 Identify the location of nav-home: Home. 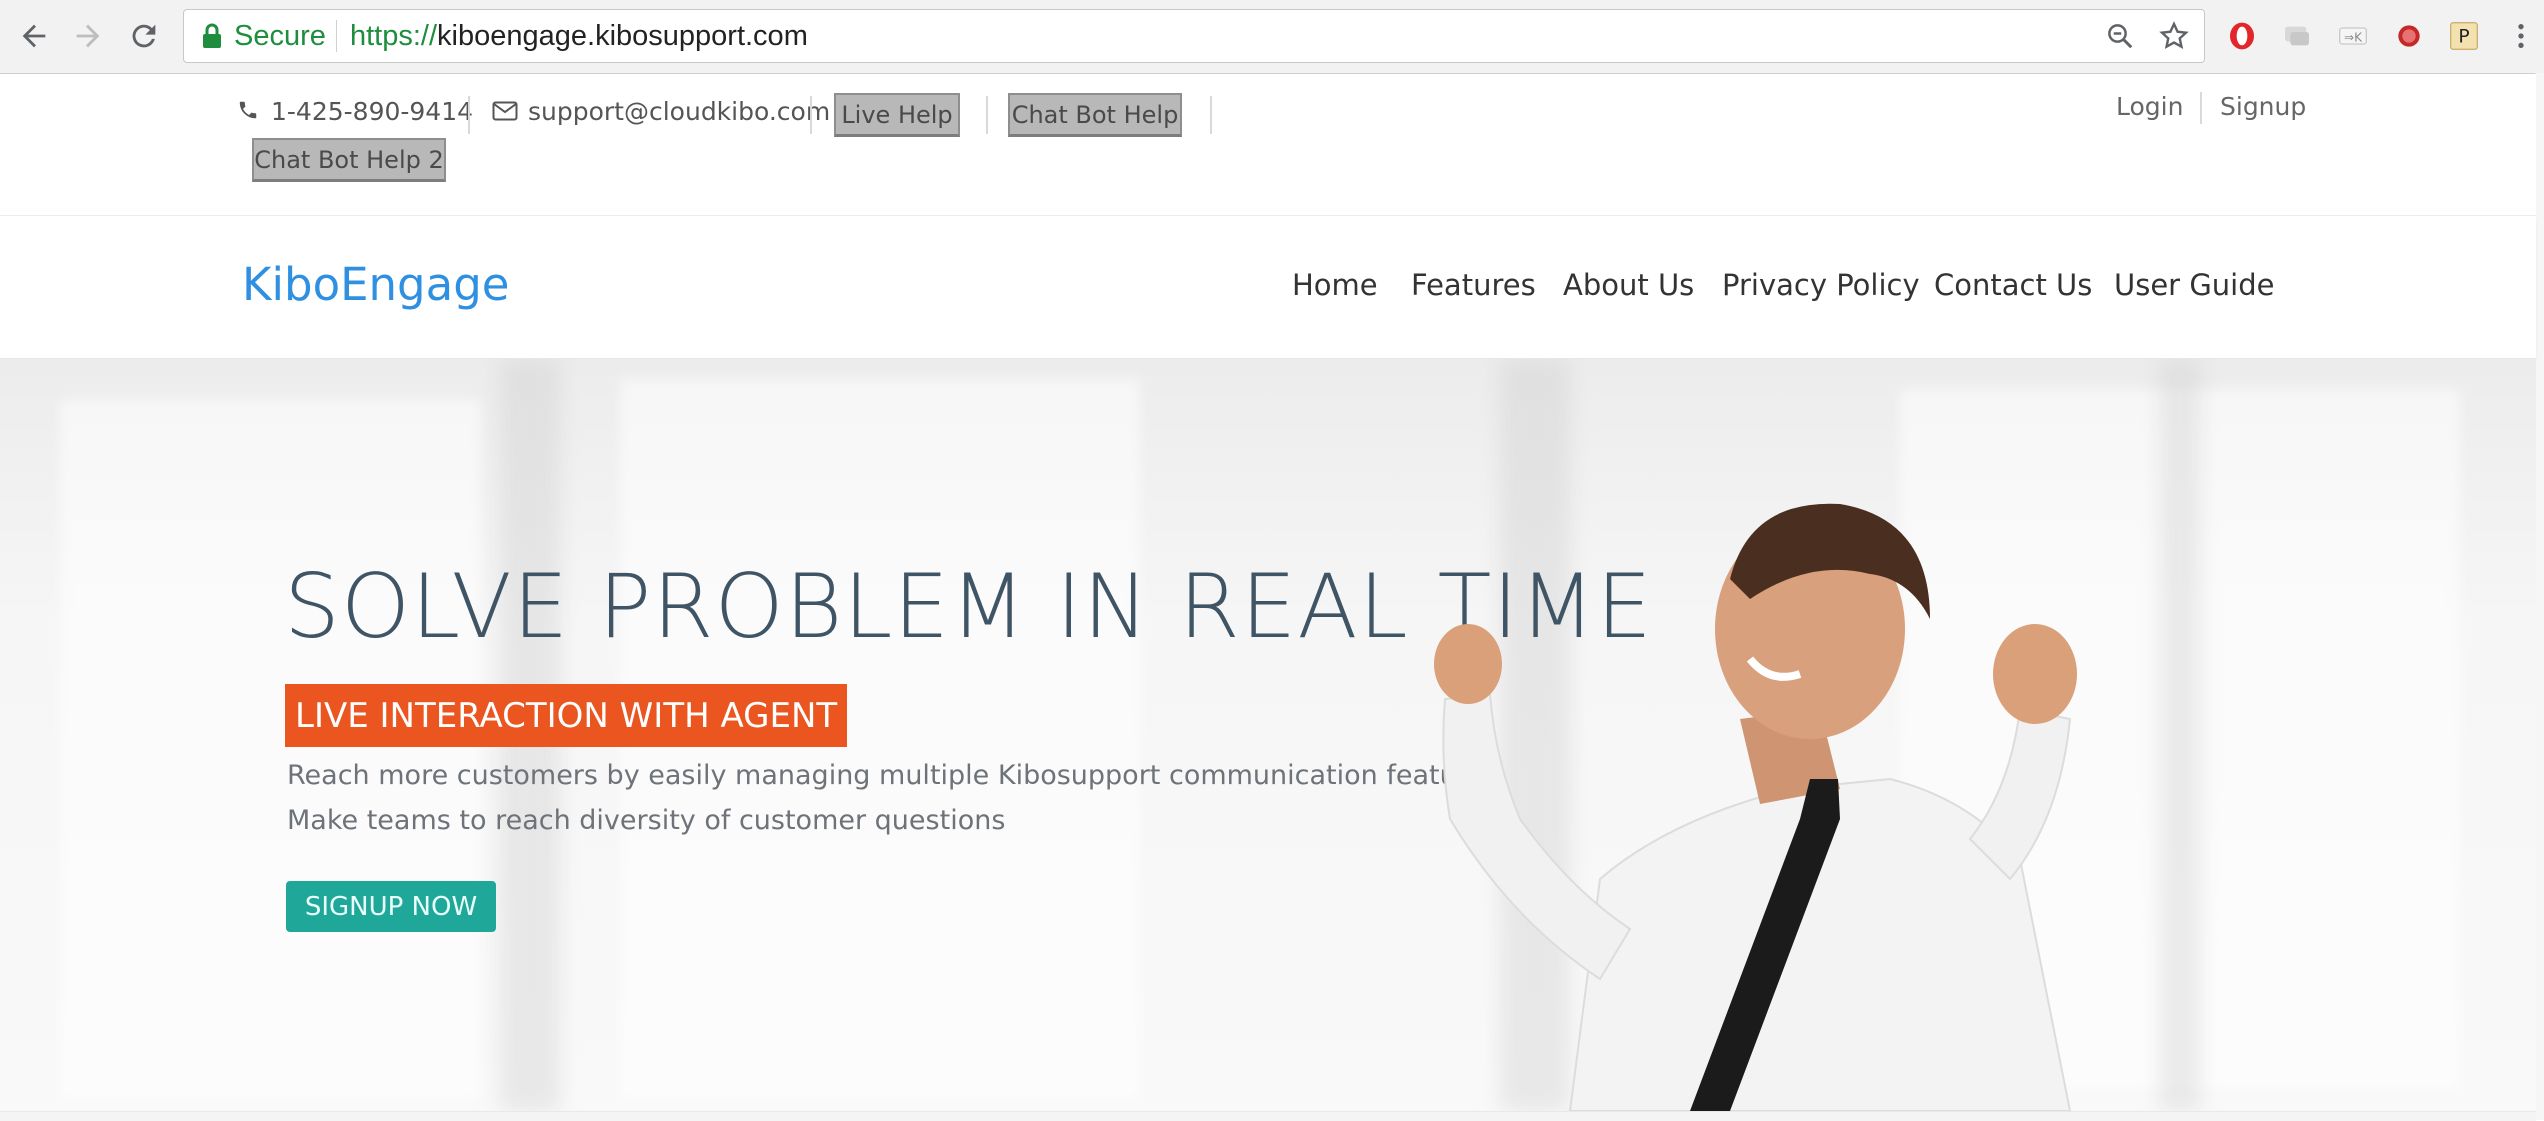
(1335, 285).